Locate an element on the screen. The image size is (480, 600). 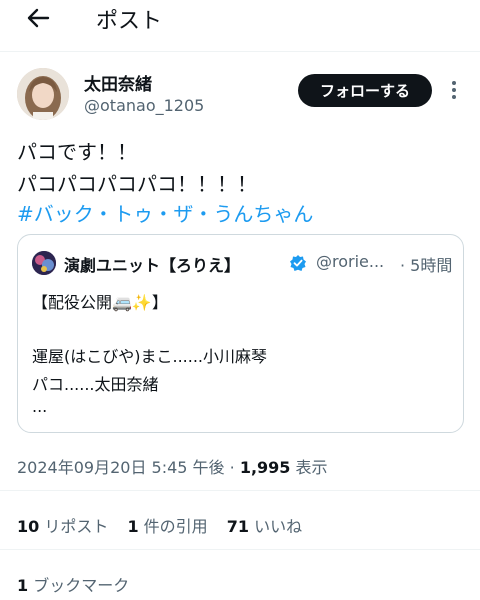
quotes-stat: 1 件の引用 is located at coordinates (167, 526).